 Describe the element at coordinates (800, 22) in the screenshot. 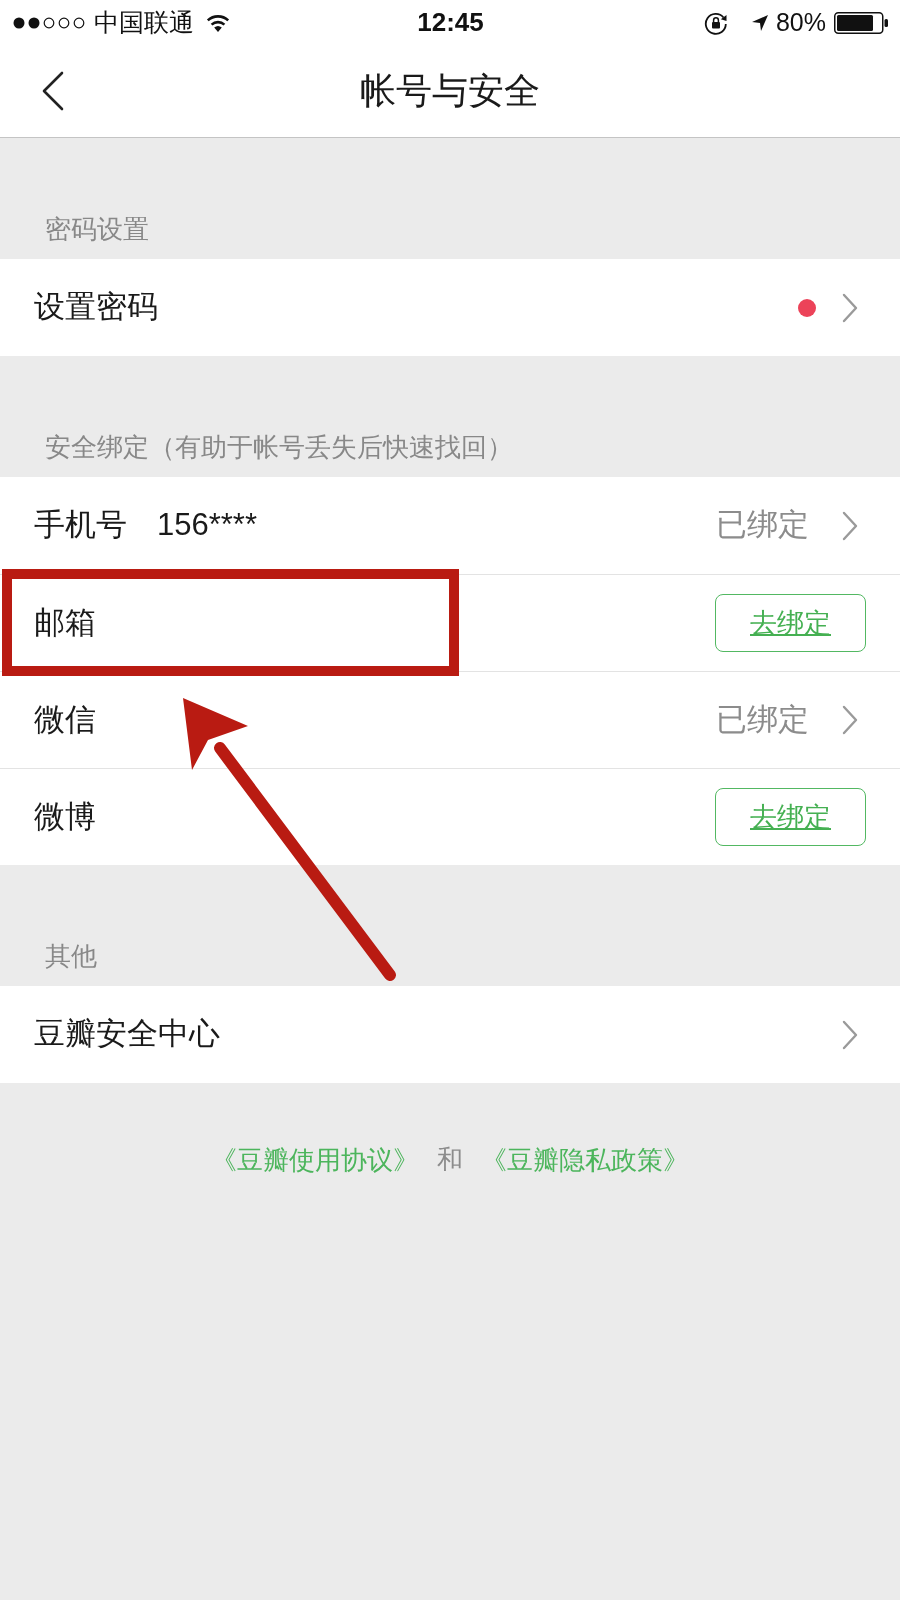

I see `battery-percent: 80%` at that location.